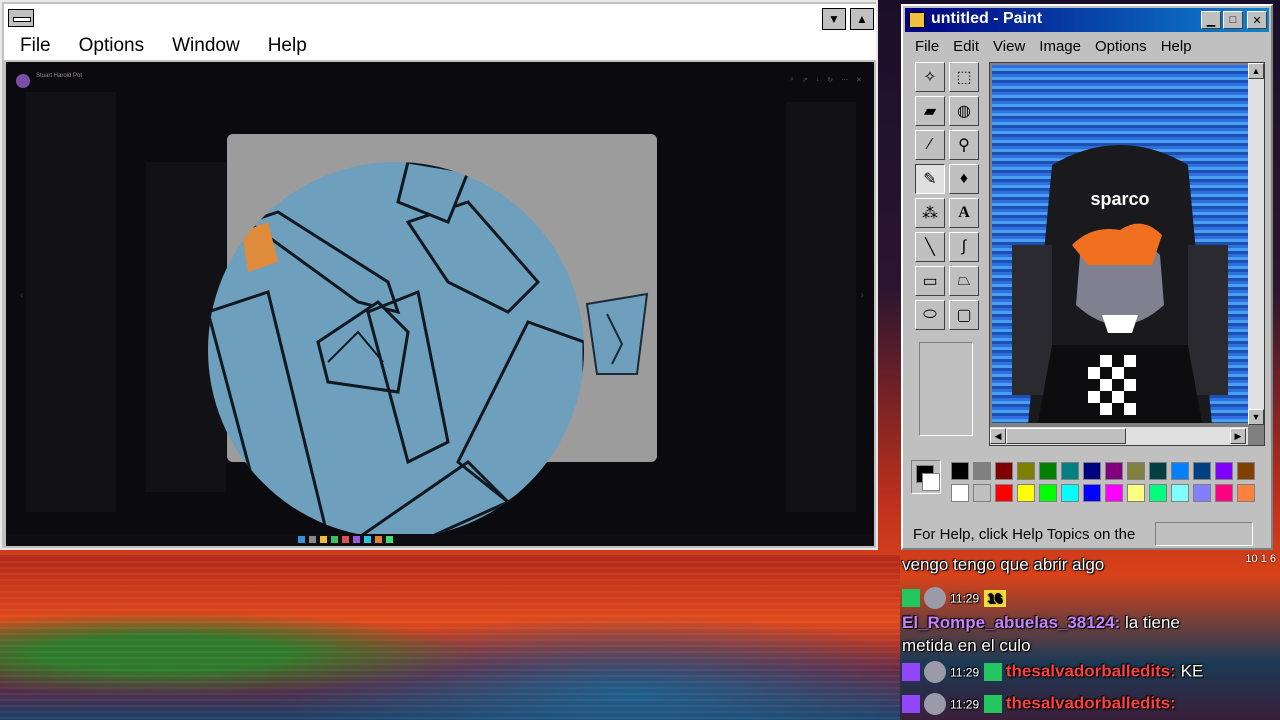  Describe the element at coordinates (1009, 46) in the screenshot. I see `menu-view: View` at that location.